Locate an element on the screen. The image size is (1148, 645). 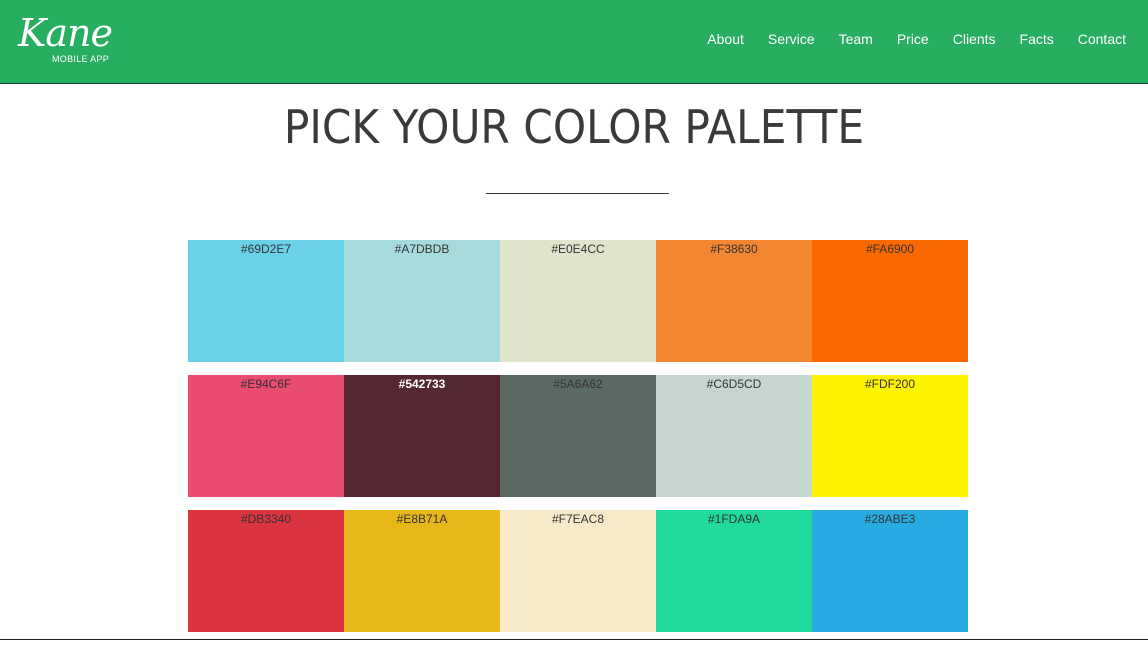
nav-link-service: Service is located at coordinates (791, 39).